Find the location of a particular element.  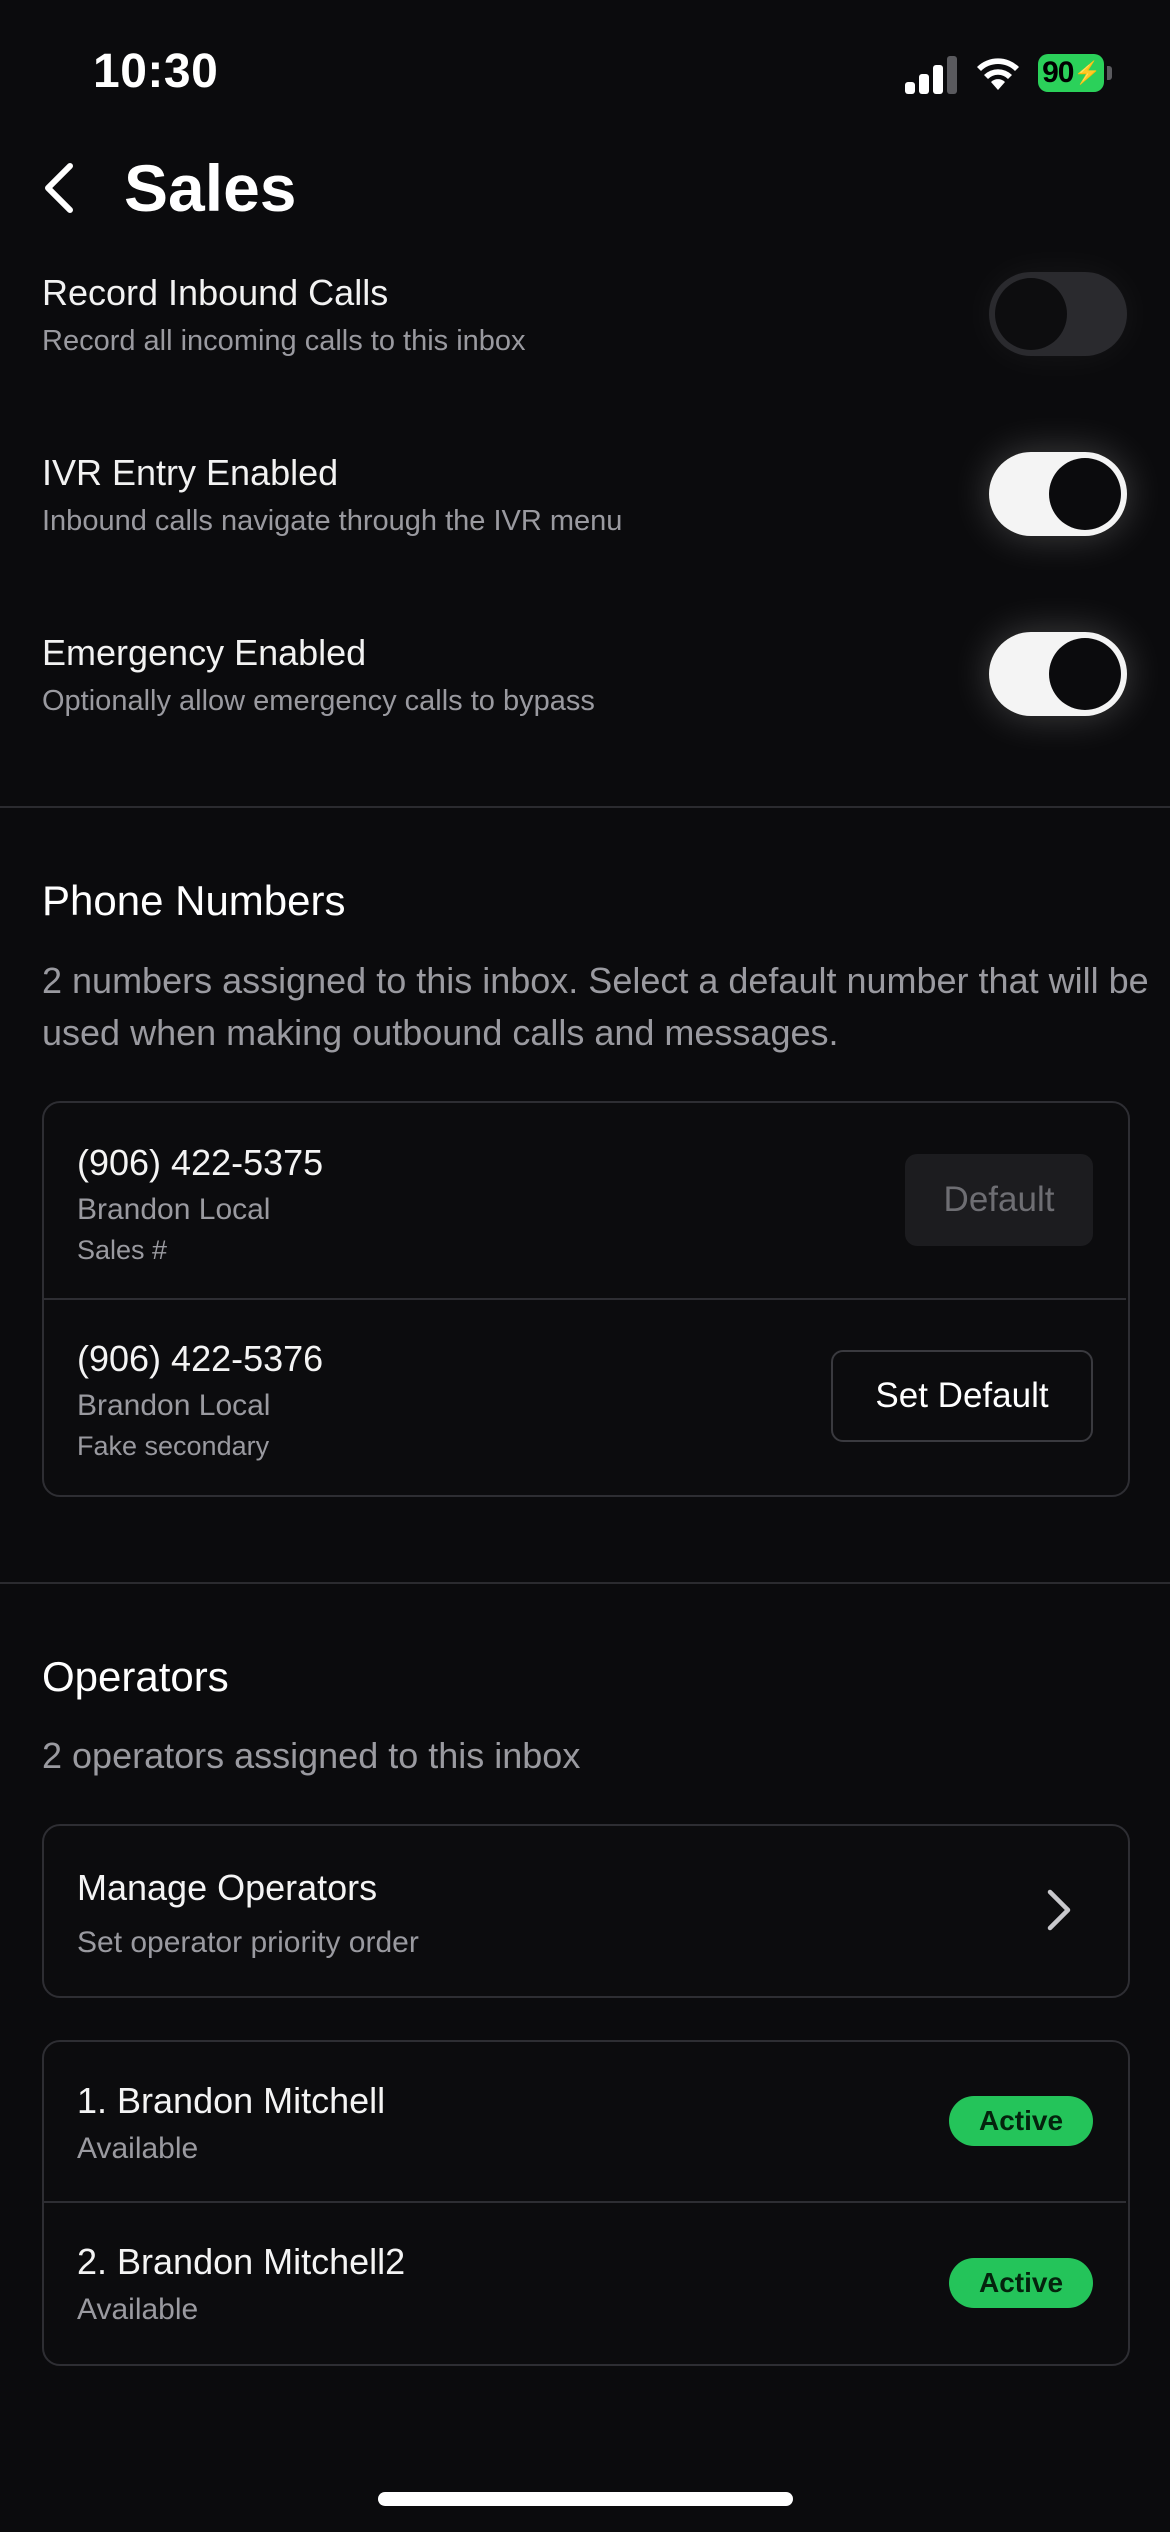

wifi-icon is located at coordinates (998, 74).